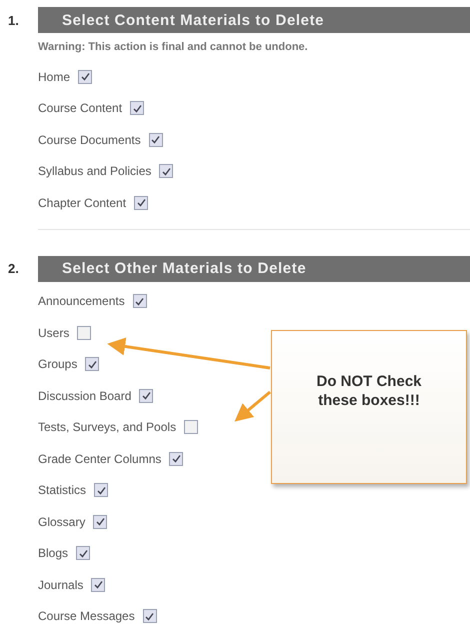  Describe the element at coordinates (13, 20) in the screenshot. I see `section-number: 1.` at that location.